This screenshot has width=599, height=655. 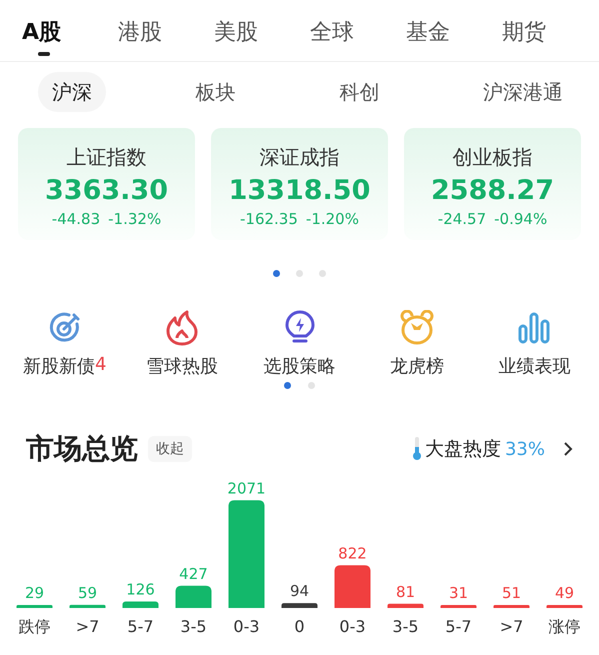 What do you see at coordinates (564, 593) in the screenshot?
I see `bar-value-label: 49` at bounding box center [564, 593].